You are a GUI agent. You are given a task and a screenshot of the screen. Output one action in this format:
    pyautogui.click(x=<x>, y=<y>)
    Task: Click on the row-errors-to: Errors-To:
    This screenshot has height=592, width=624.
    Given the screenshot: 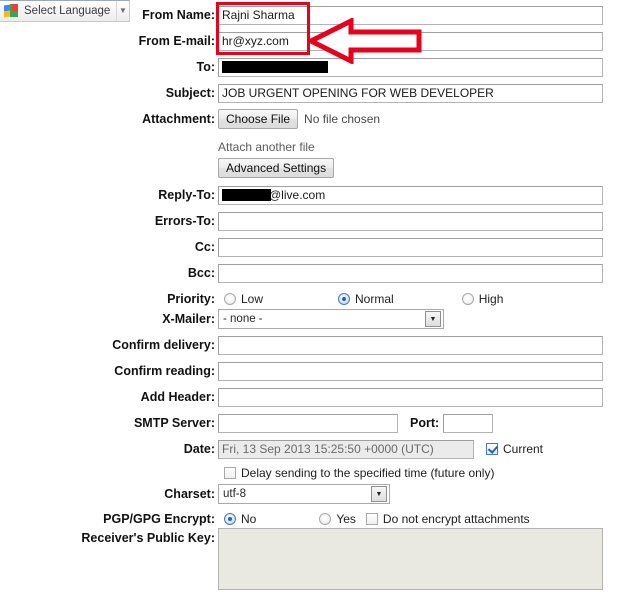 What is the action you would take?
    pyautogui.click(x=312, y=221)
    